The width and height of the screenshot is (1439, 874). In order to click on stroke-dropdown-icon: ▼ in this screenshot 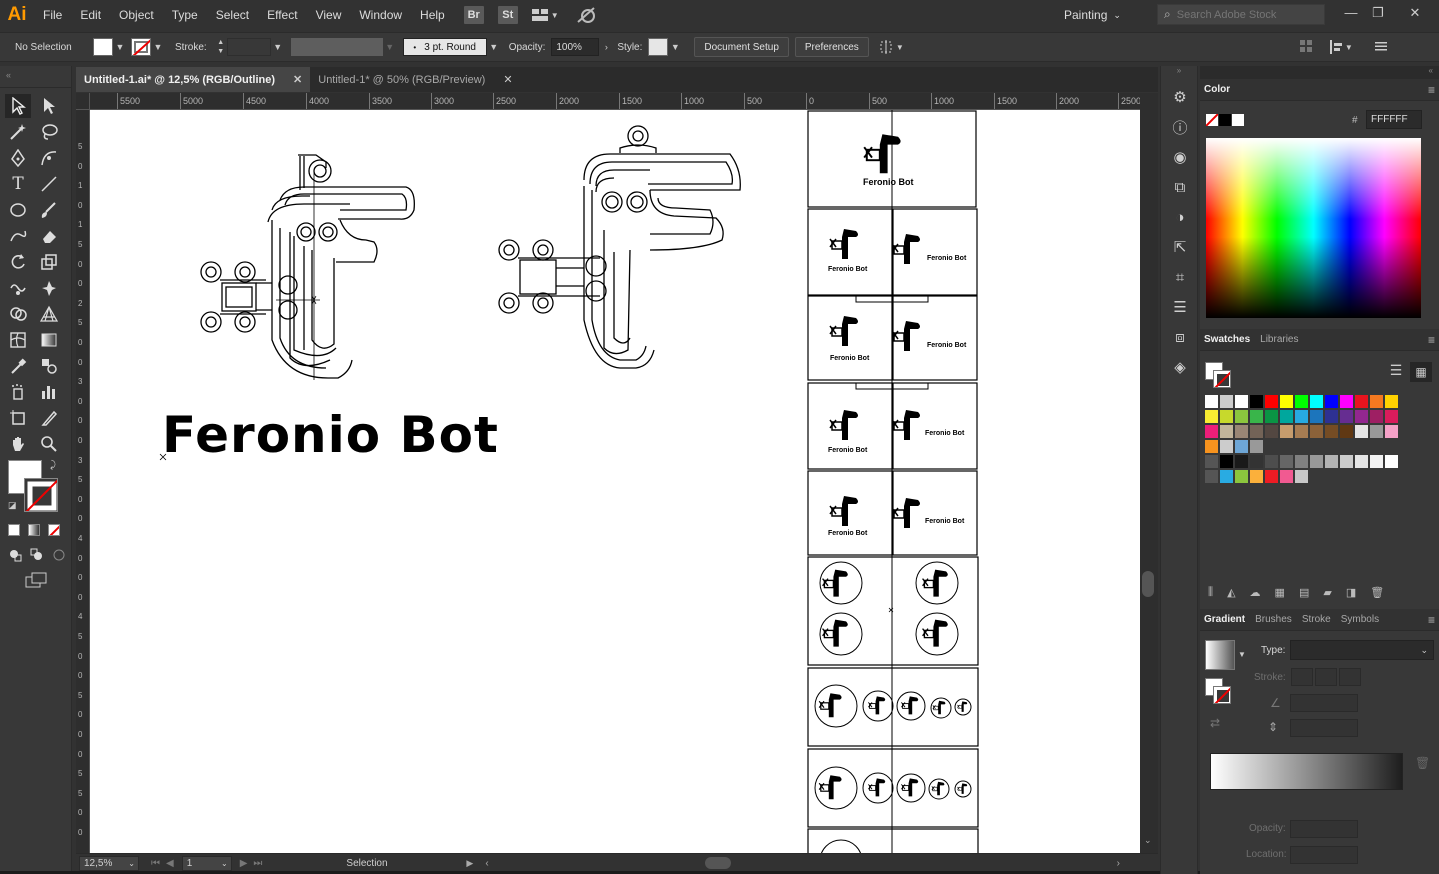, I will do `click(158, 47)`.